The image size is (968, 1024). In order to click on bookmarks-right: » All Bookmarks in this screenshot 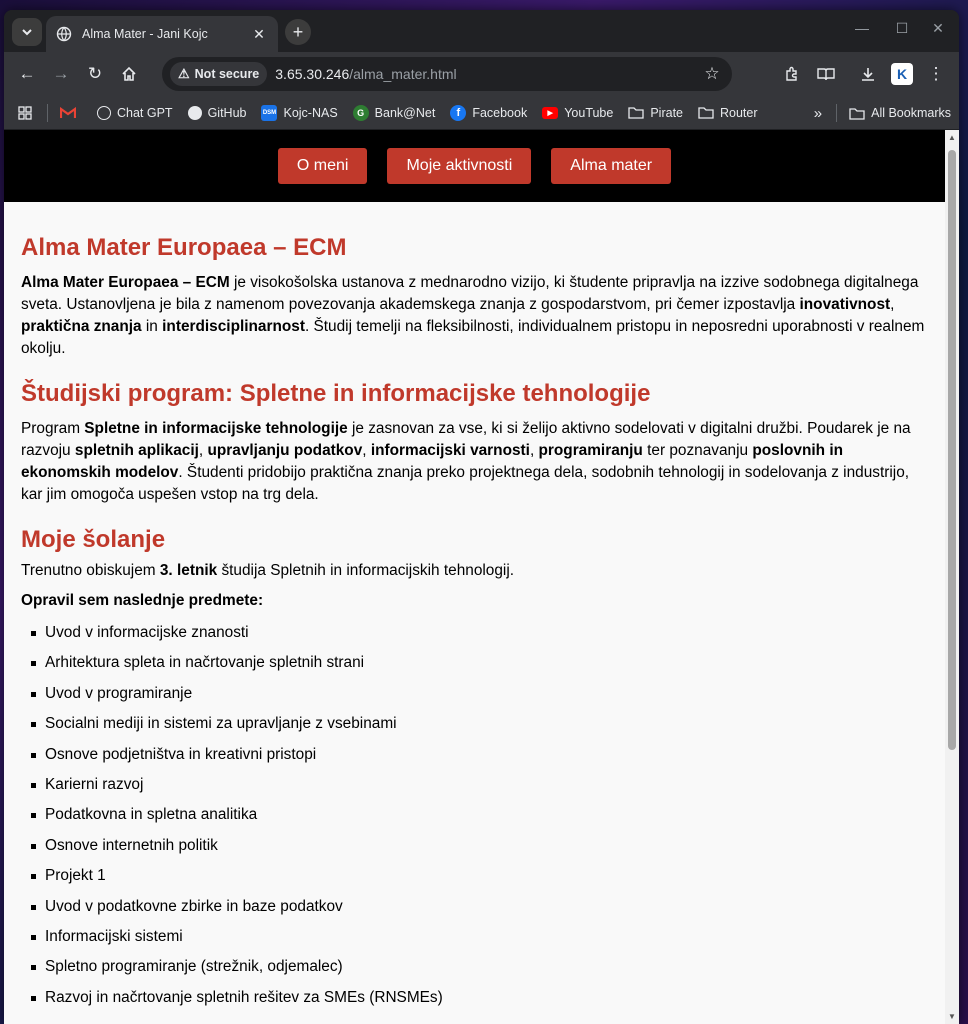, I will do `click(882, 113)`.